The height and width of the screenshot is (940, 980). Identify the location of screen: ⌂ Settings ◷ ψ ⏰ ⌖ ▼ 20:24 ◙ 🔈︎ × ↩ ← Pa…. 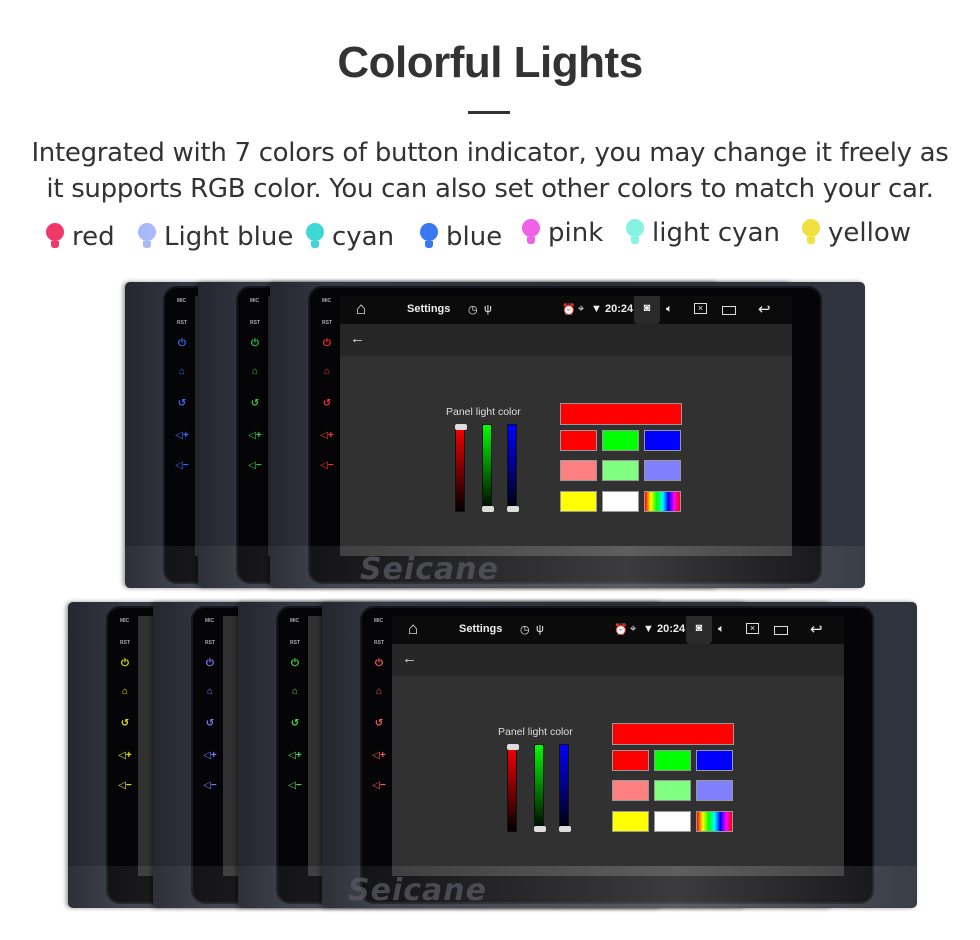
(566, 426).